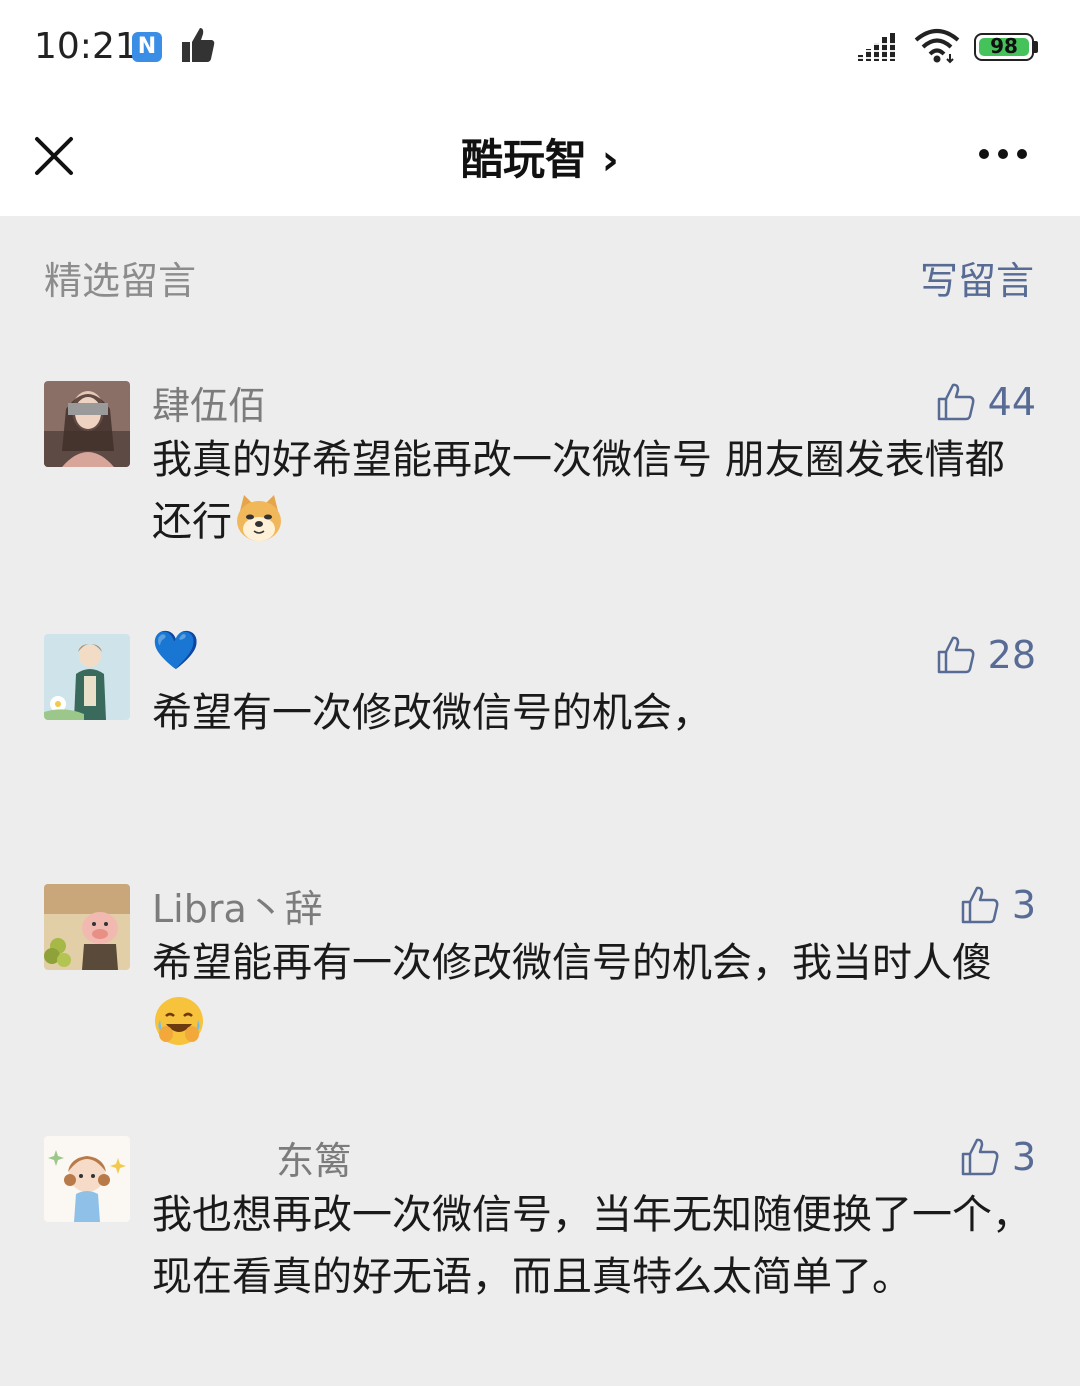 This screenshot has height=1386, width=1080. I want to click on notification-app-icon: N, so click(147, 47).